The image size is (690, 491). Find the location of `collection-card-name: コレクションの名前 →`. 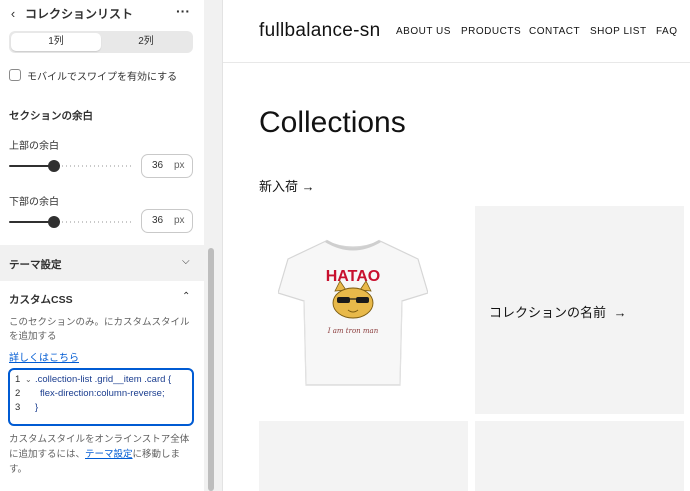

collection-card-name: コレクションの名前 → is located at coordinates (579, 310).